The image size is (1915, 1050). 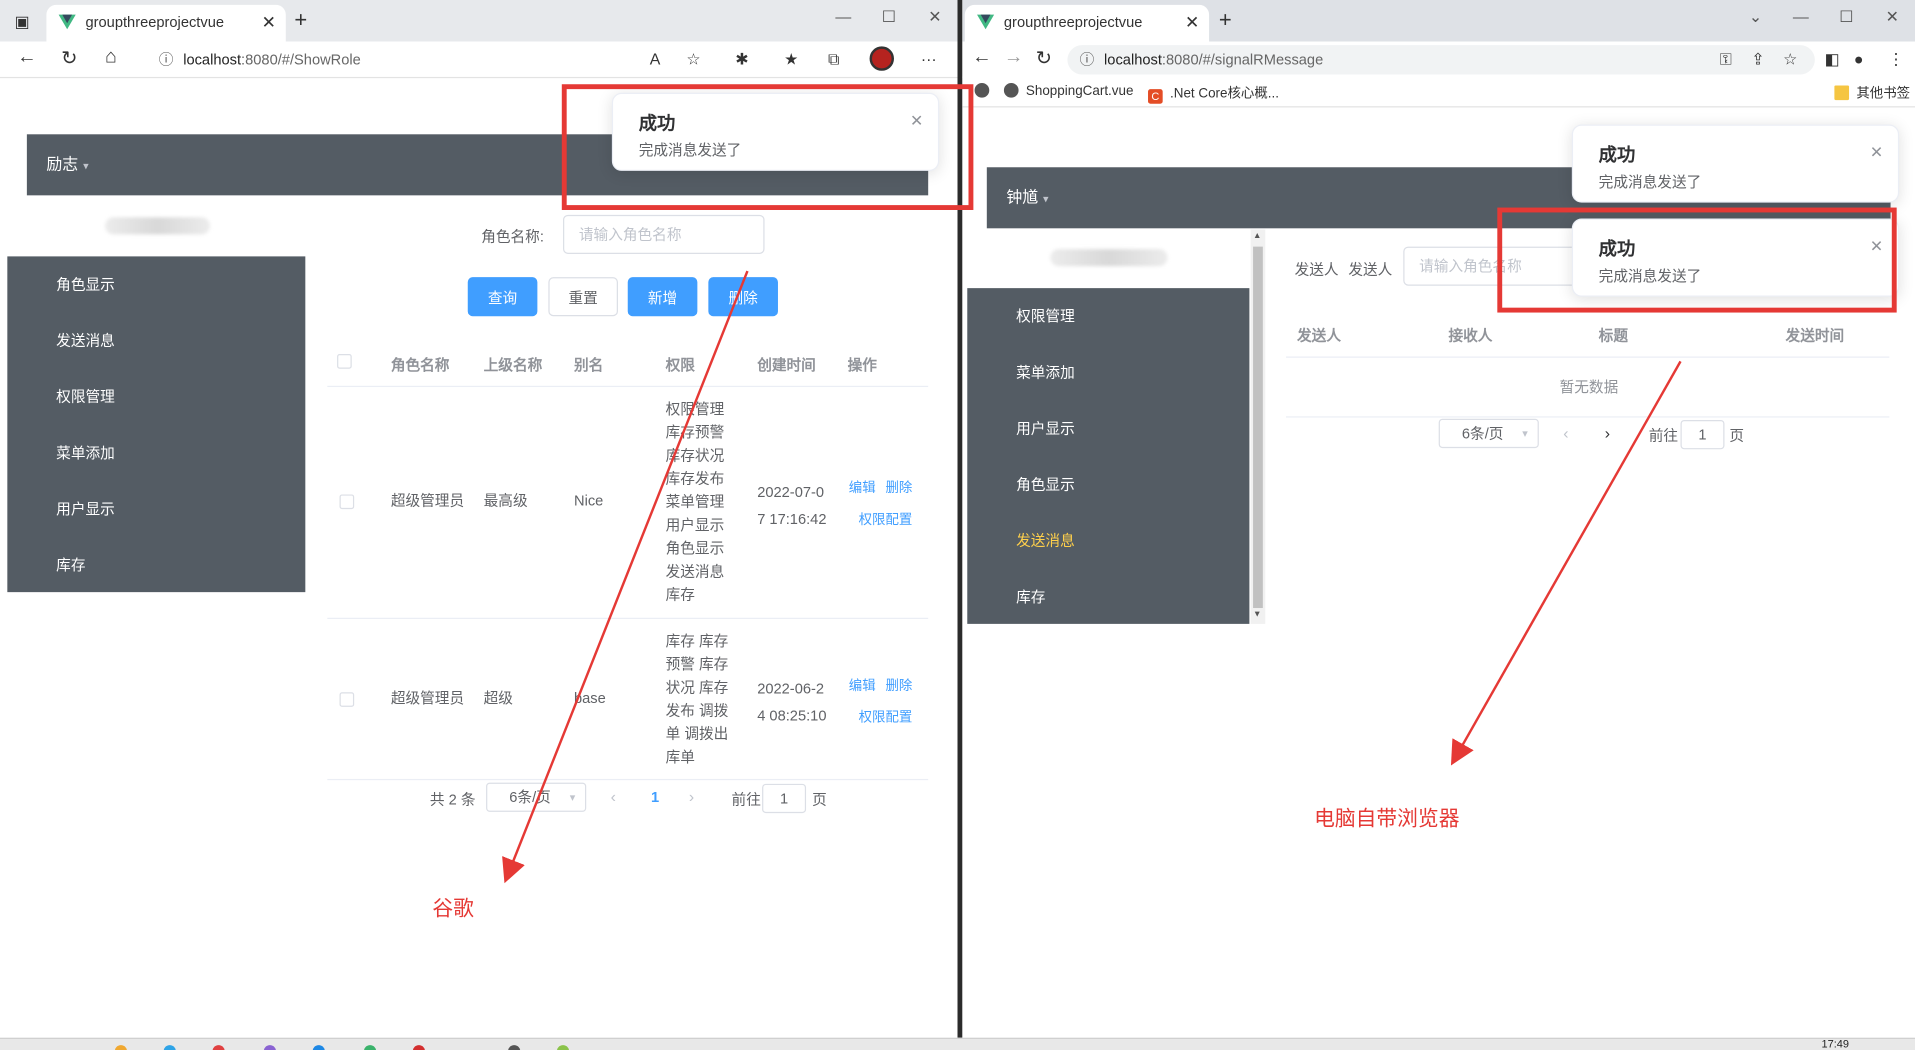 I want to click on side-panel-icon: ◧, so click(x=1832, y=60).